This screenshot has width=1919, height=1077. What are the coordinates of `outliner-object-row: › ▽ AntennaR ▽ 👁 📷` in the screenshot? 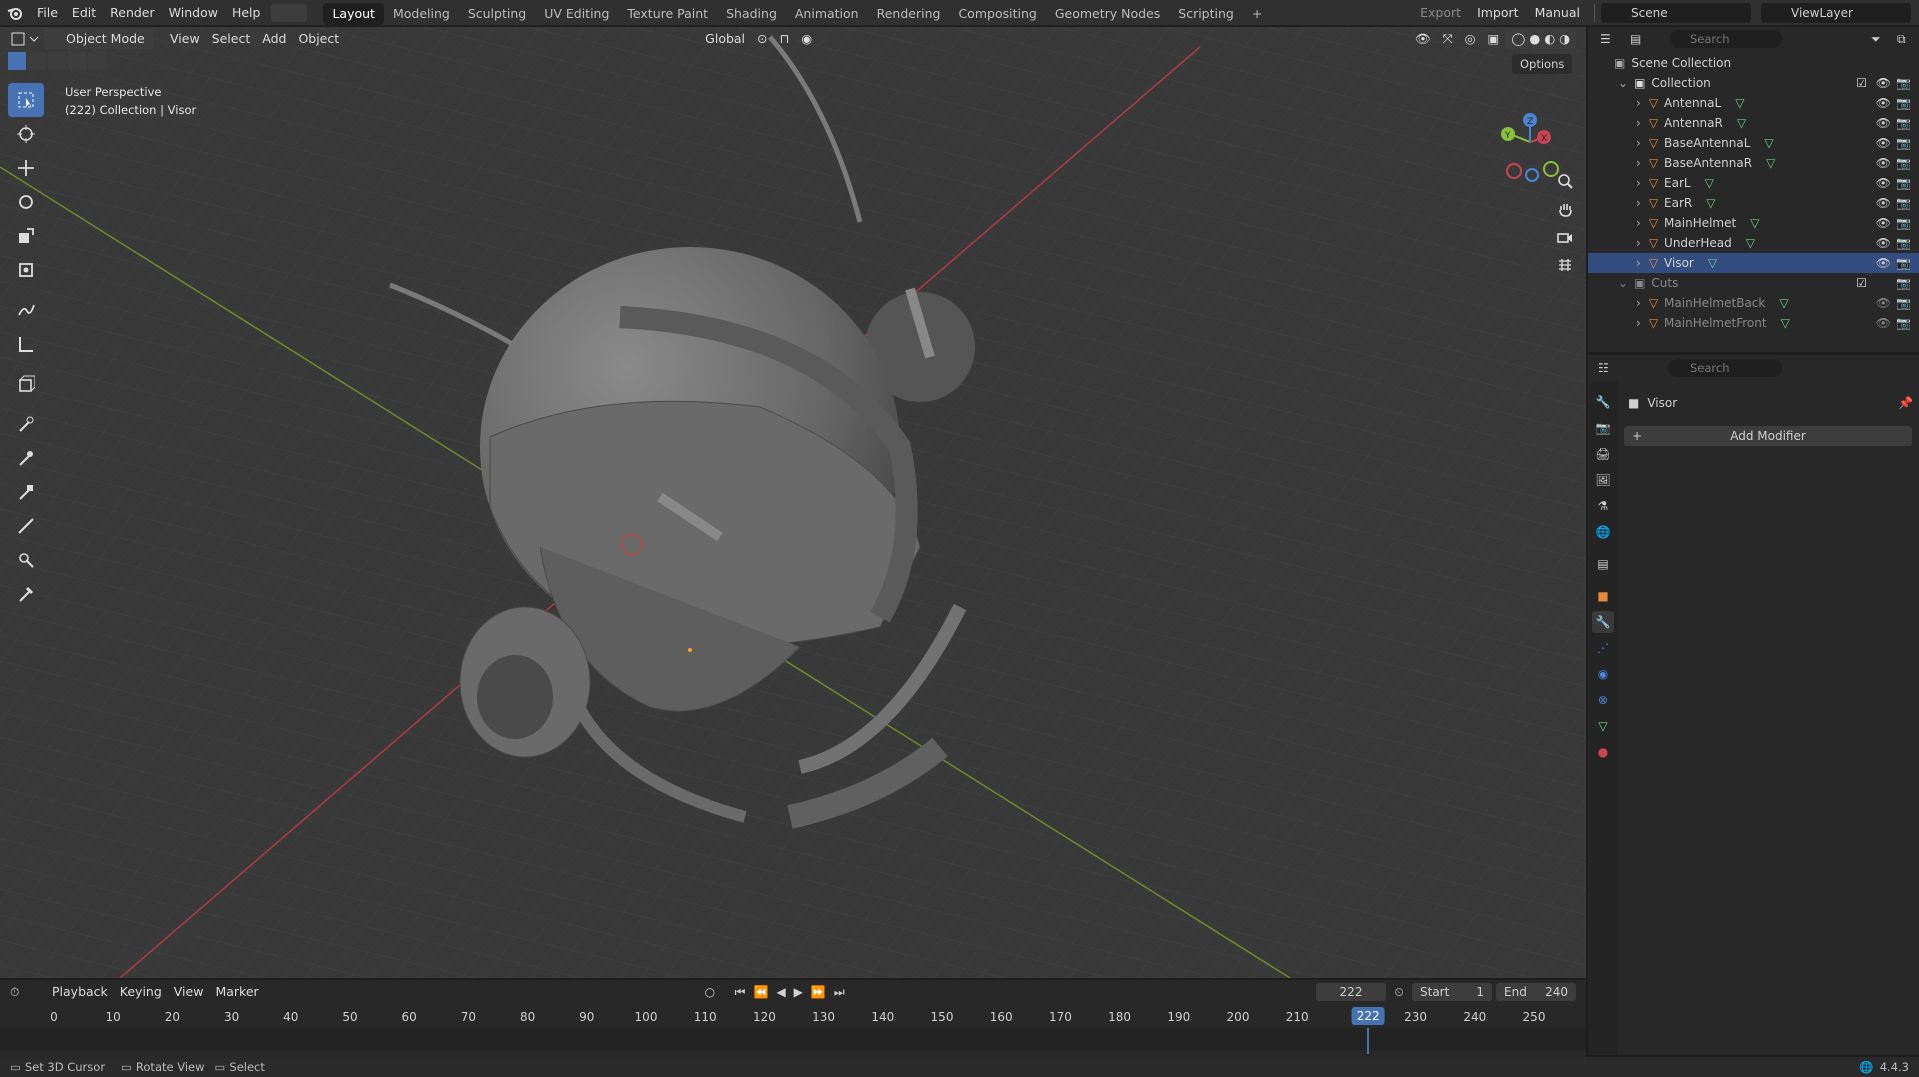 It's located at (1753, 123).